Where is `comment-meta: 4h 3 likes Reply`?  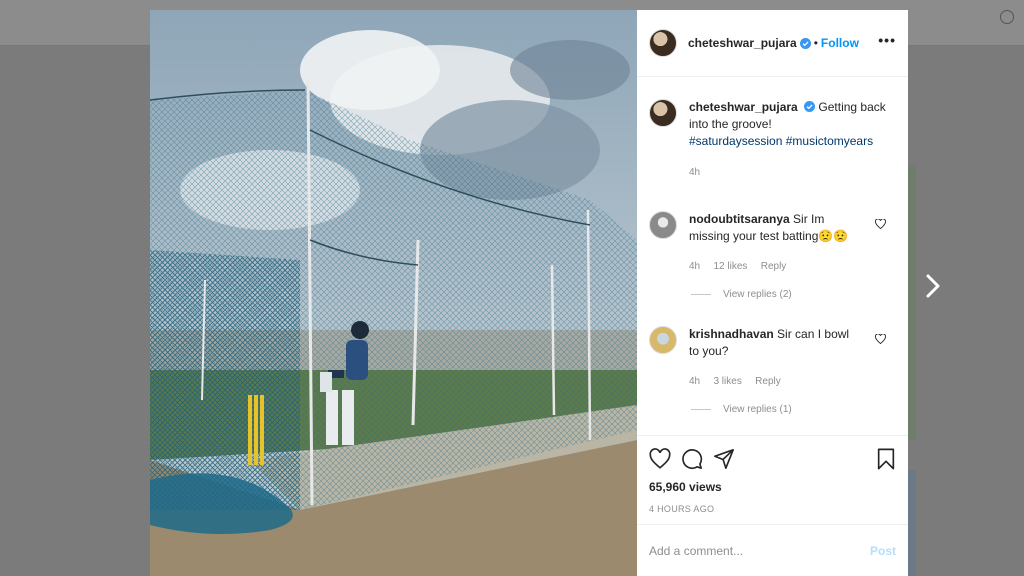
comment-meta: 4h 3 likes Reply is located at coordinates (774, 381).